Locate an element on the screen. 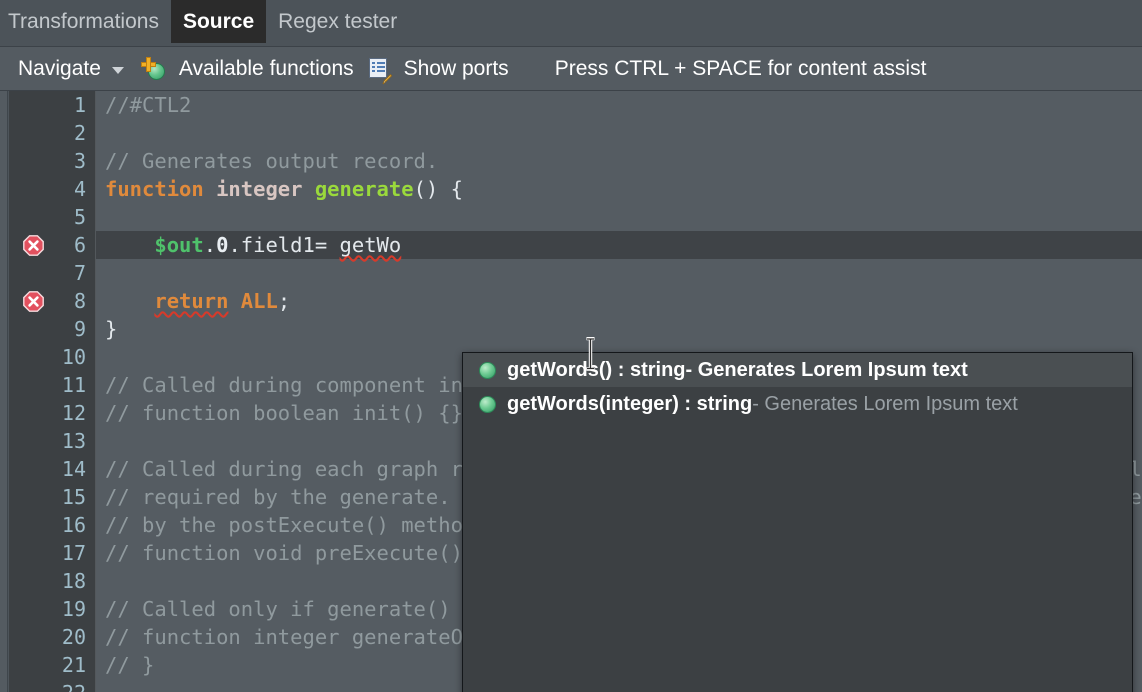 This screenshot has width=1142, height=692. gutter-line: 21 is located at coordinates (73, 665).